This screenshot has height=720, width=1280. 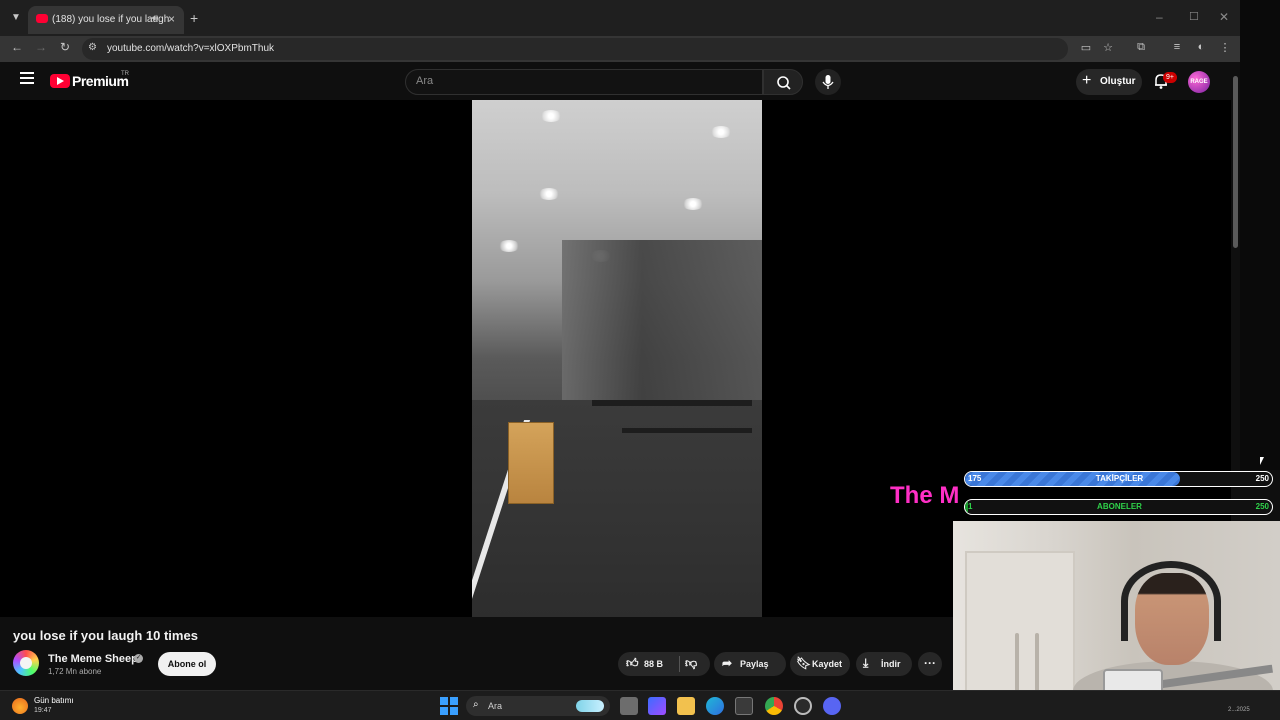 What do you see at coordinates (1108, 47) in the screenshot?
I see `bookmark-star-icon: ☆` at bounding box center [1108, 47].